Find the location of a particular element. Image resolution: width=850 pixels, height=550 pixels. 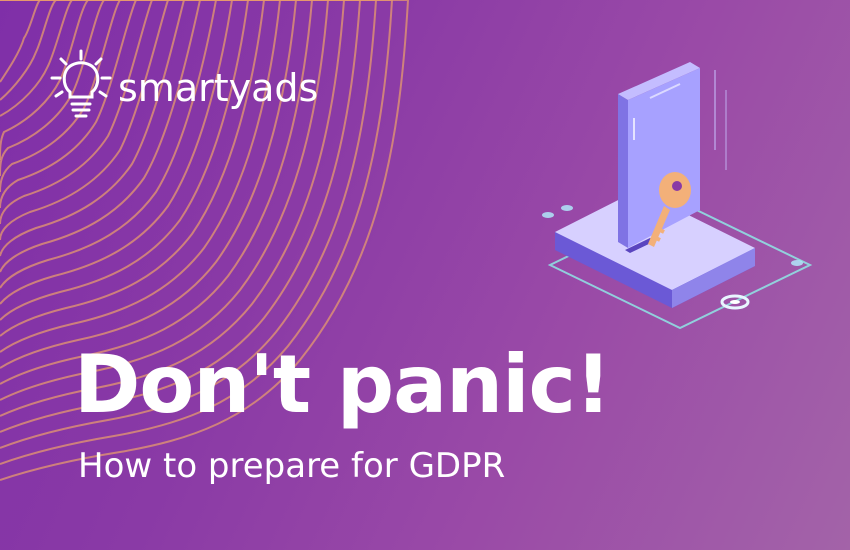

smartyads-logo: smartyads is located at coordinates (183, 84).